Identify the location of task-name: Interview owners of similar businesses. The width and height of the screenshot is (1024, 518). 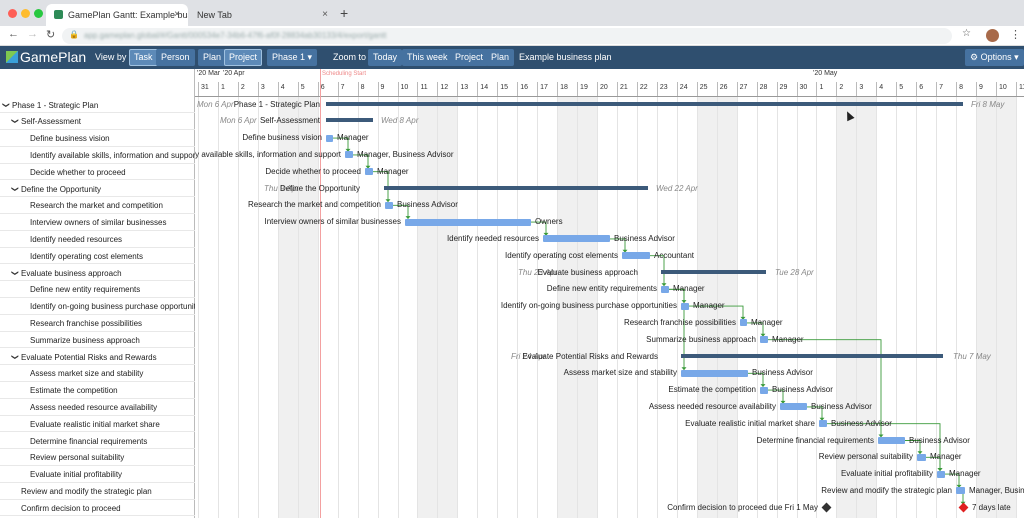
(333, 222).